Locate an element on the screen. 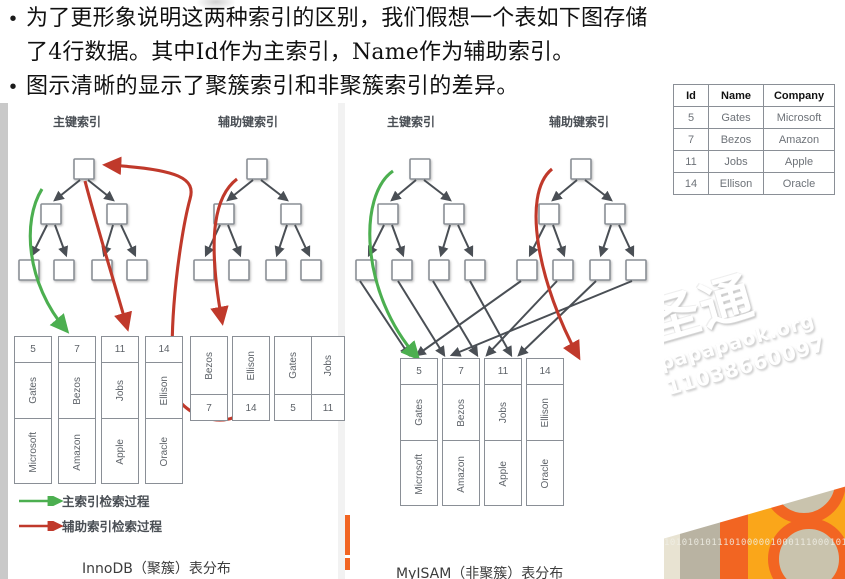  myisam-data-record-card: 5 Gates Microsoft is located at coordinates (419, 432).